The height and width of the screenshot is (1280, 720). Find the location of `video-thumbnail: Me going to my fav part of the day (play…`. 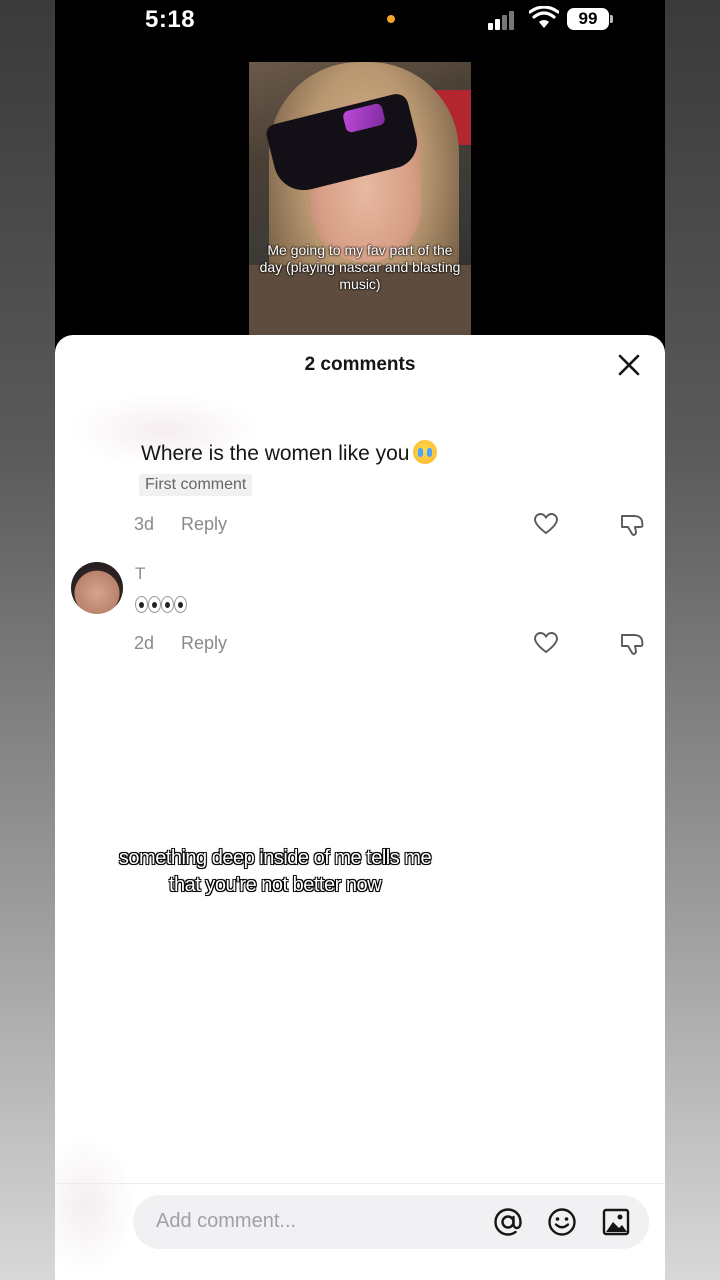

video-thumbnail: Me going to my fav part of the day (play… is located at coordinates (360, 198).